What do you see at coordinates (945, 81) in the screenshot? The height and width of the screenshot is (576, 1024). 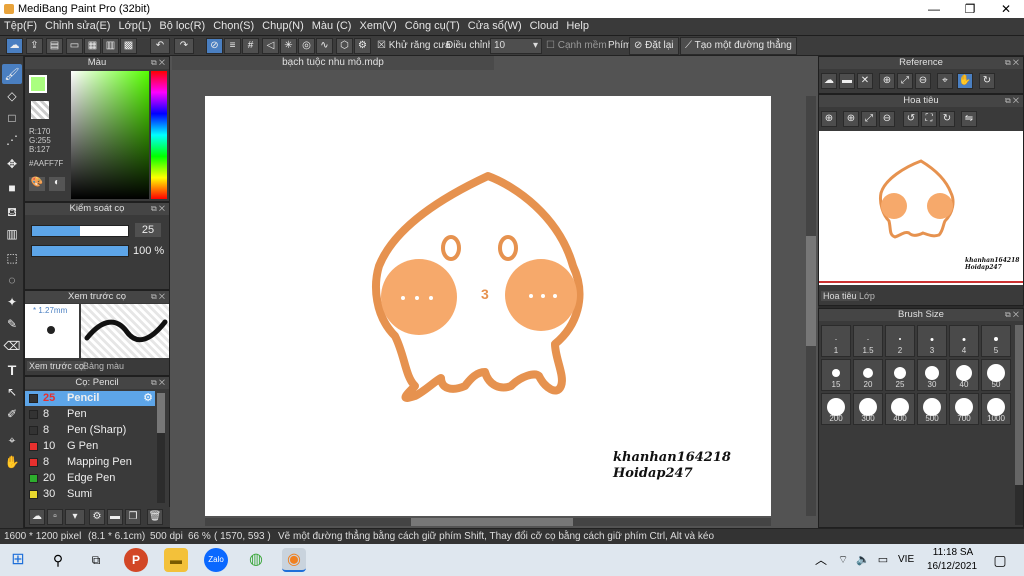 I see `eyedropper-icon: ⌖` at bounding box center [945, 81].